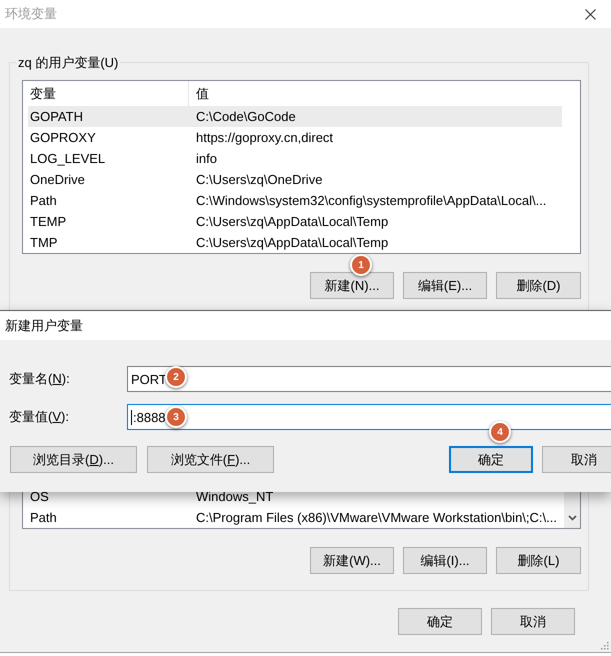 This screenshot has width=611, height=656. Describe the element at coordinates (206, 158) in the screenshot. I see `variable-value: info` at that location.